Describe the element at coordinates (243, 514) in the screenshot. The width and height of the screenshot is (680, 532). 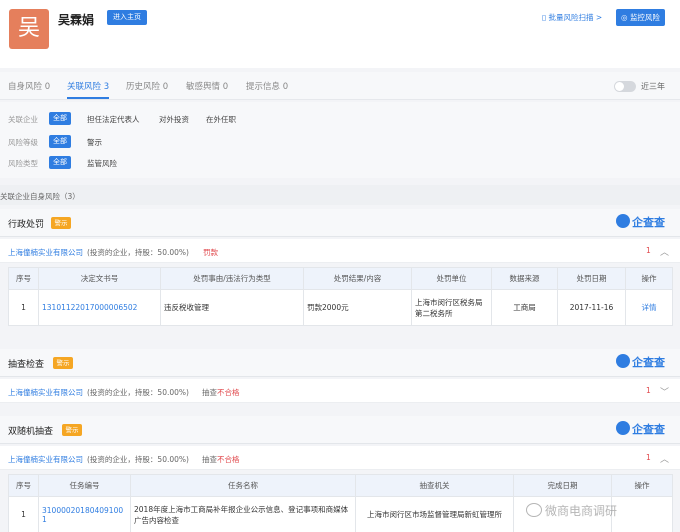
I see `table-cell: 2018年度上海市工商局补年报企业公示信息、登记事项和商媒体广告内容检查` at that location.